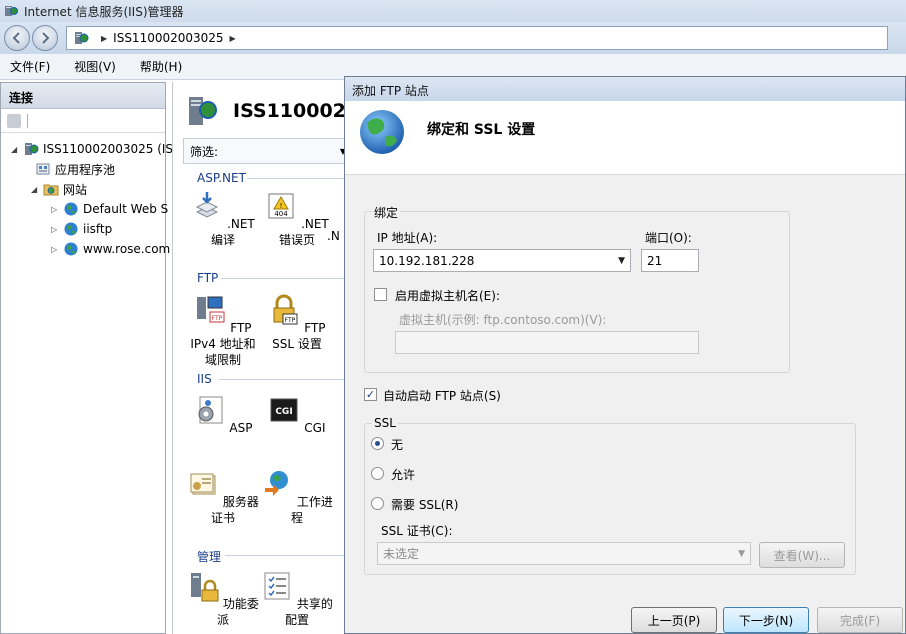 This screenshot has width=906, height=634. What do you see at coordinates (168, 38) in the screenshot?
I see `address-path: ISS110002003025` at bounding box center [168, 38].